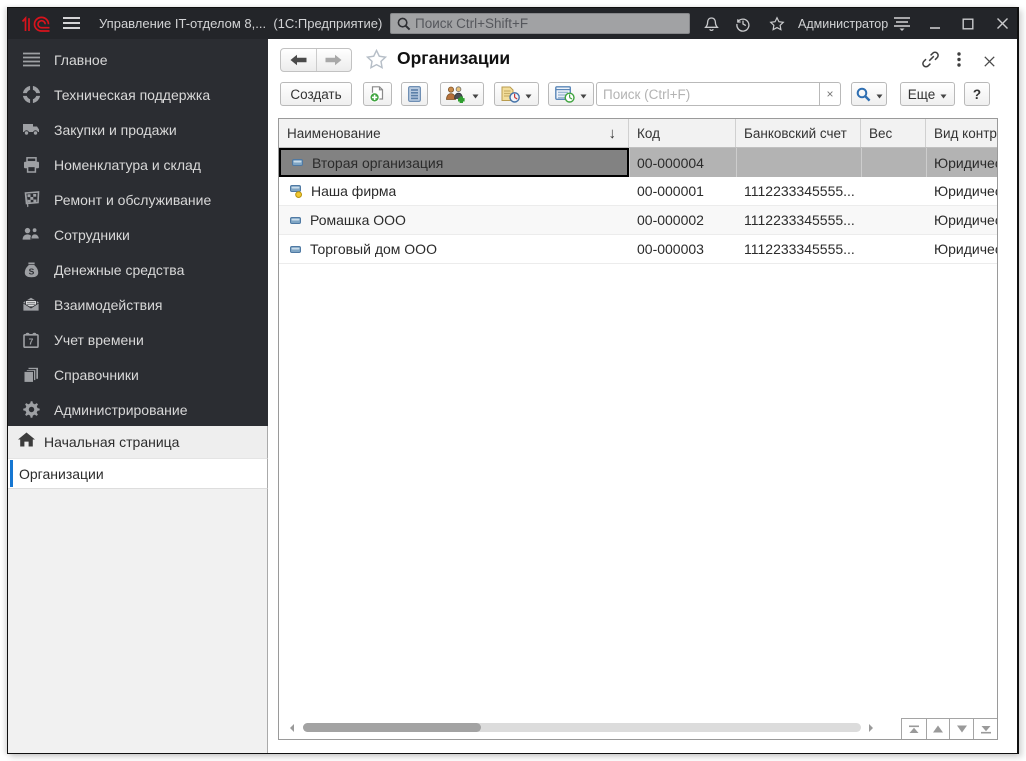  Describe the element at coordinates (31, 95) in the screenshot. I see `support-icon` at that location.